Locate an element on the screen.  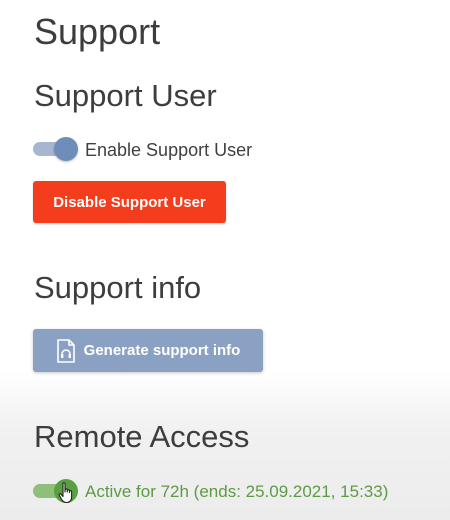
enable-support-user-label: Enable Support User is located at coordinates (169, 150).